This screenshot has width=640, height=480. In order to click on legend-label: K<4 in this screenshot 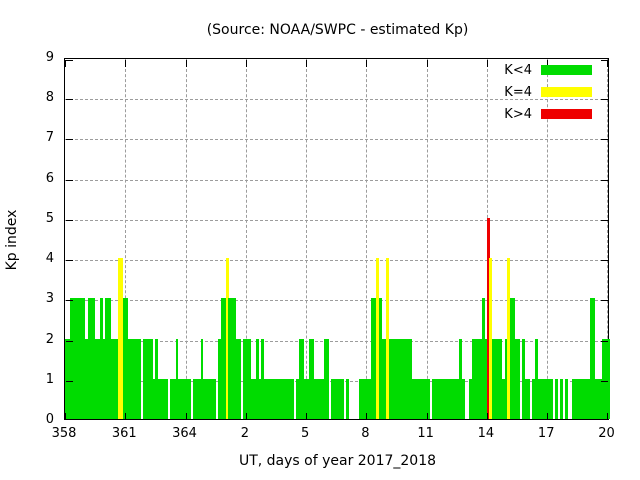, I will do `click(518, 70)`.